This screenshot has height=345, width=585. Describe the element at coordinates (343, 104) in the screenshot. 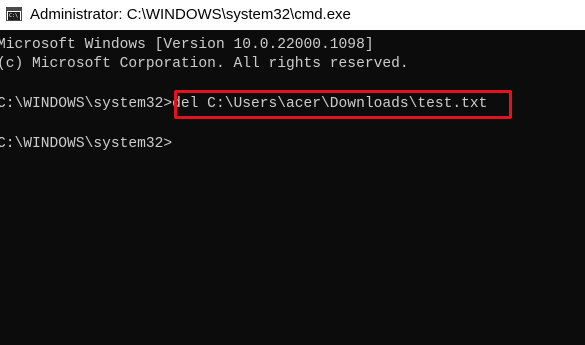

I see `command-highlight-box` at that location.